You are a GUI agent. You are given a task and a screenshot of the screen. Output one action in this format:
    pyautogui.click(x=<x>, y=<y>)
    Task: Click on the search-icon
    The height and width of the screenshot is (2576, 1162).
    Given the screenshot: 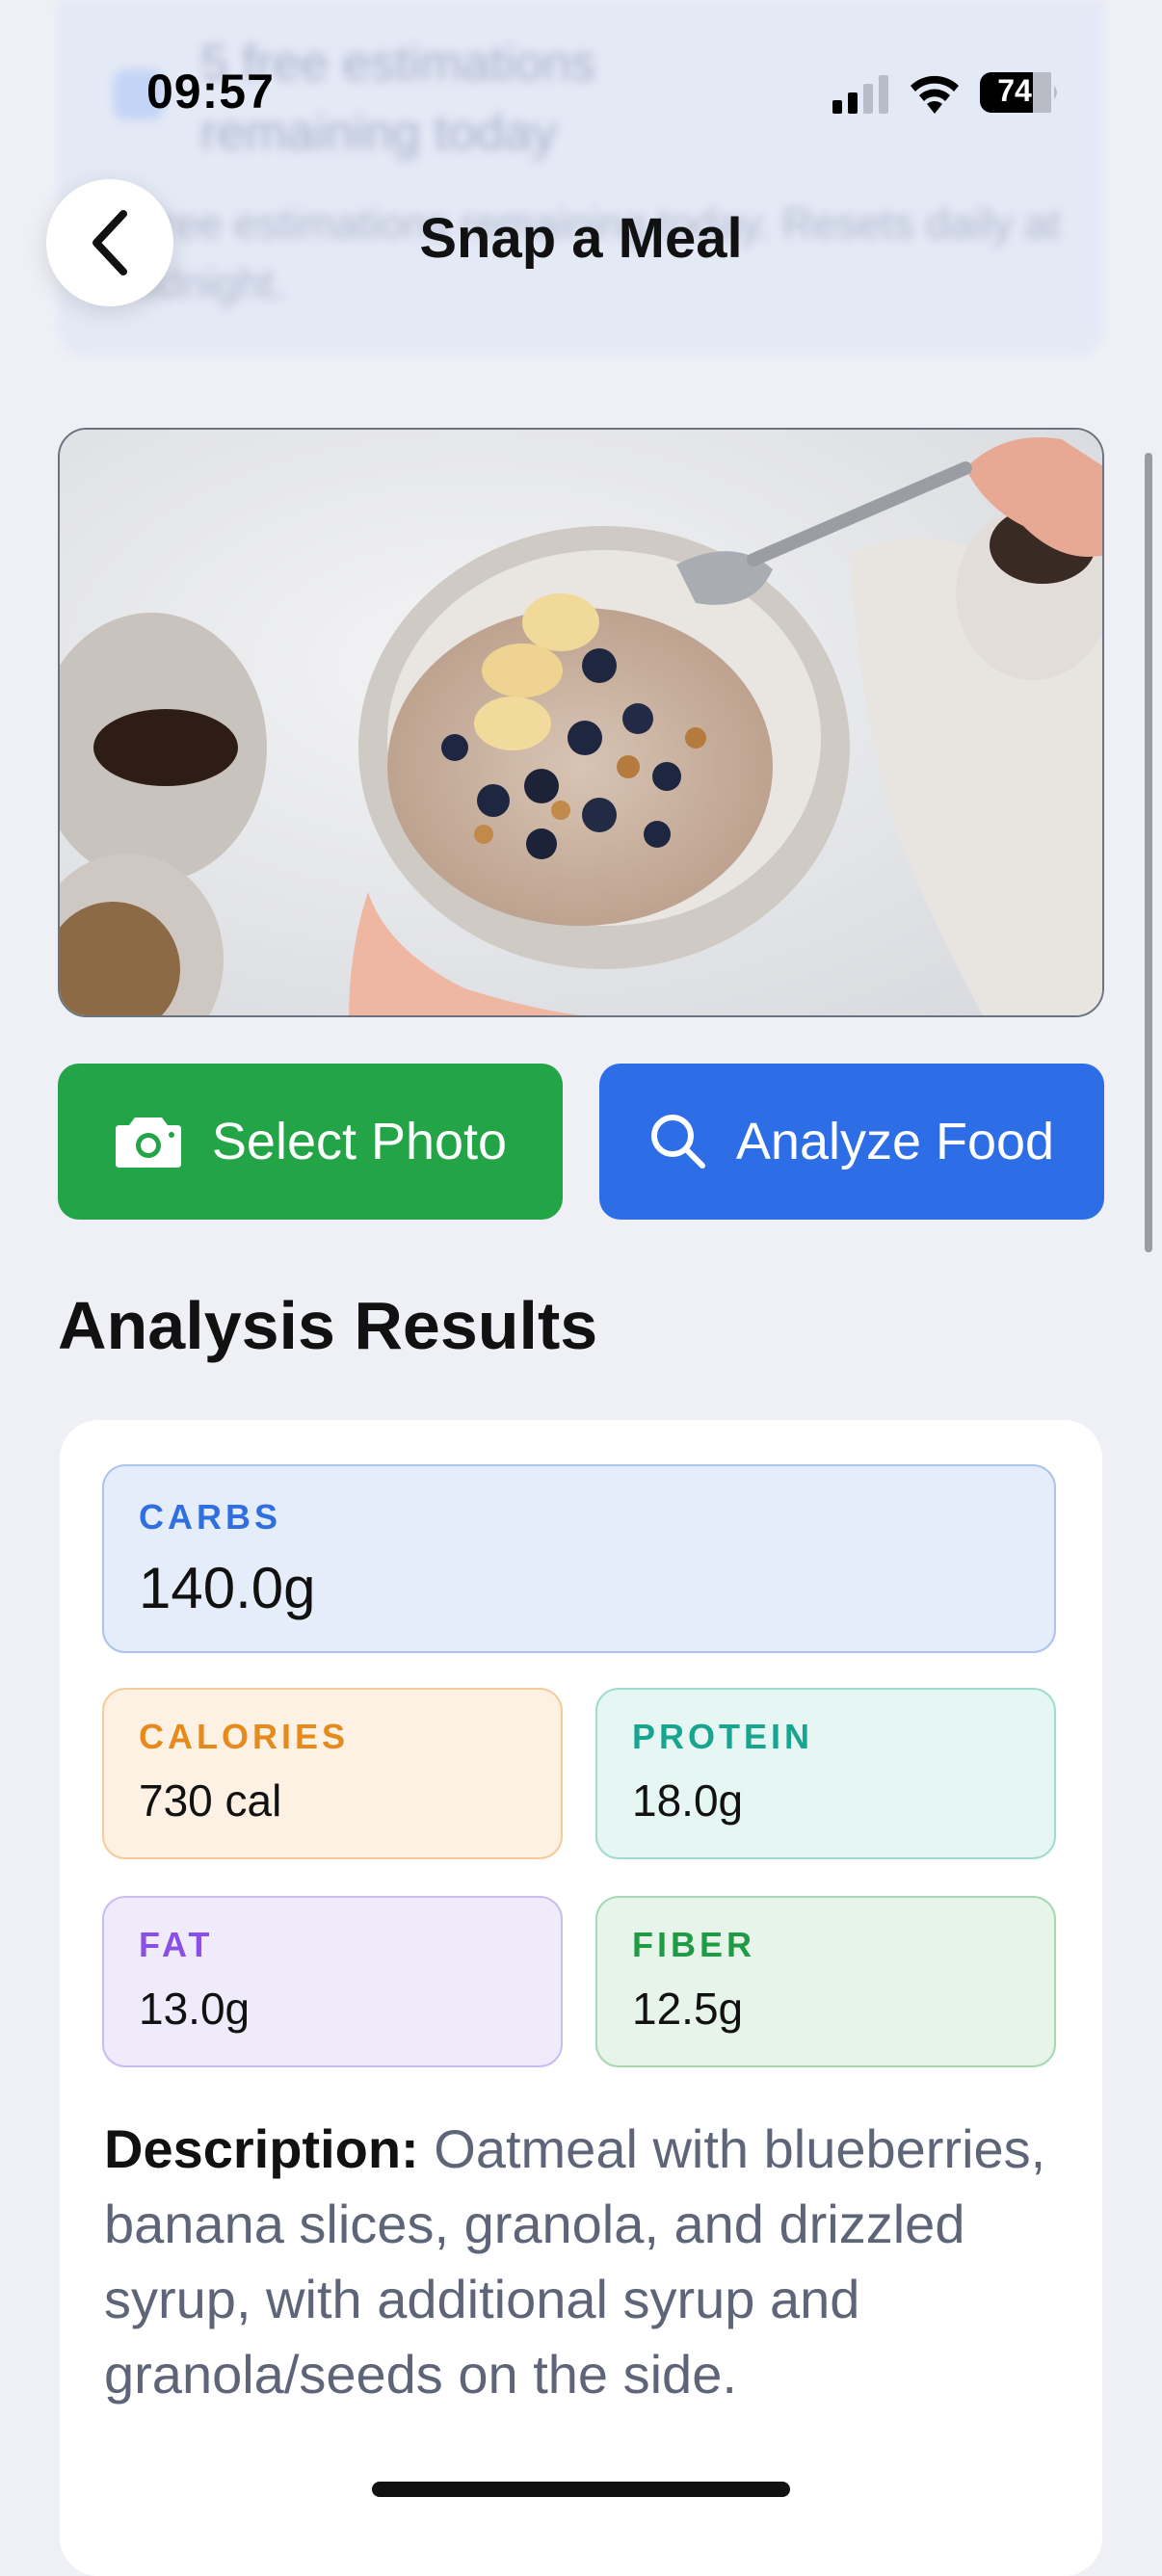 What is the action you would take?
    pyautogui.click(x=678, y=1142)
    